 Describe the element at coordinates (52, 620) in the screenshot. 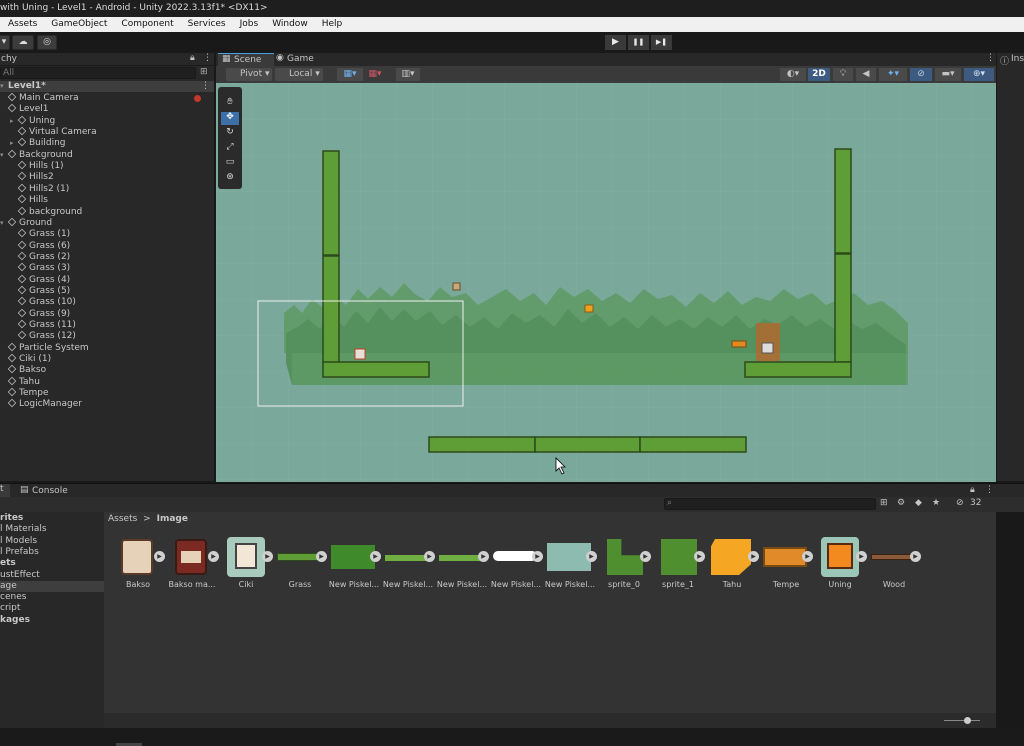

I see `project-tree-item: kages` at that location.